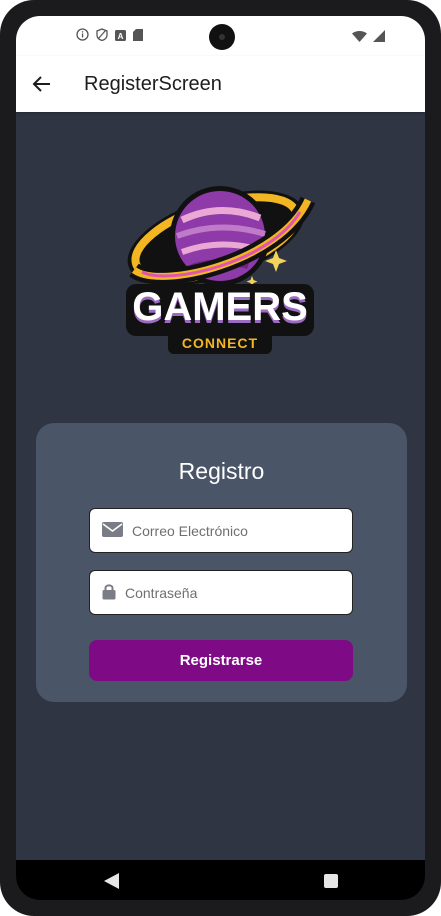 The width and height of the screenshot is (441, 916). I want to click on gamers-connect-logo: GAMERS GAMERS CONNECT, so click(220, 267).